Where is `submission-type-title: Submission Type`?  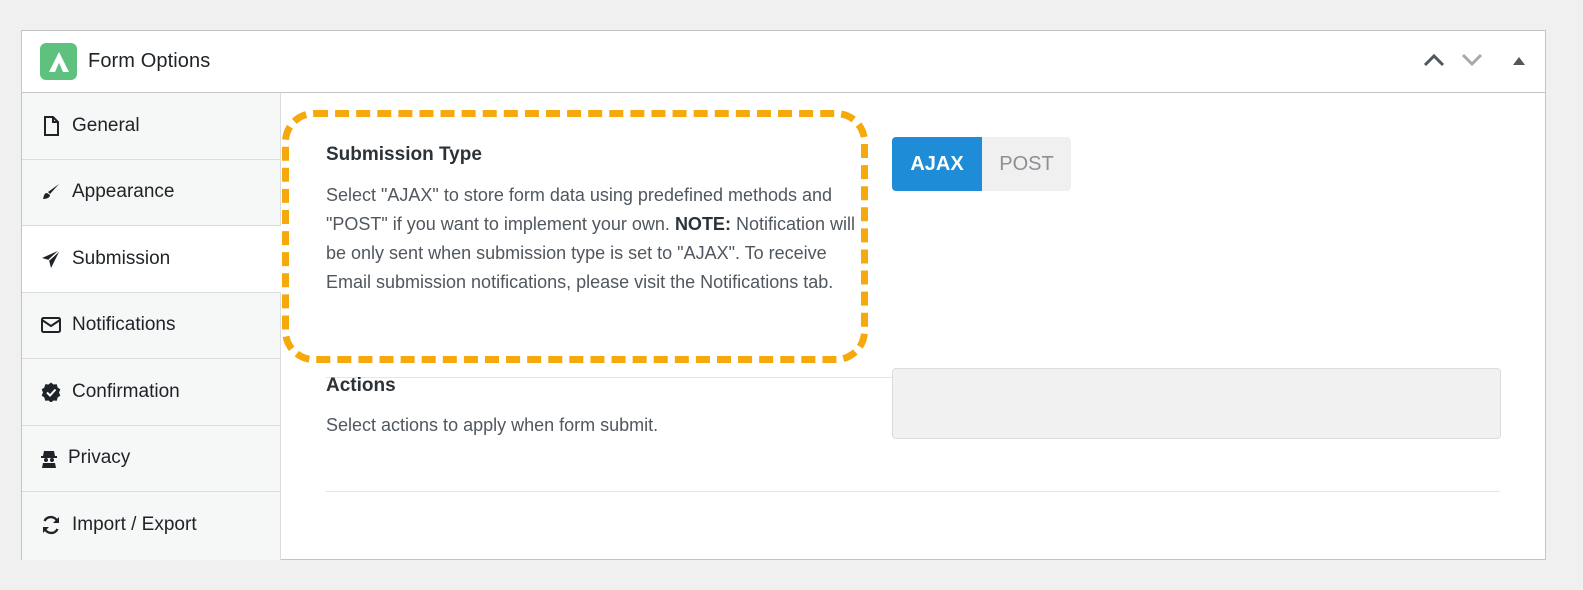 submission-type-title: Submission Type is located at coordinates (404, 154).